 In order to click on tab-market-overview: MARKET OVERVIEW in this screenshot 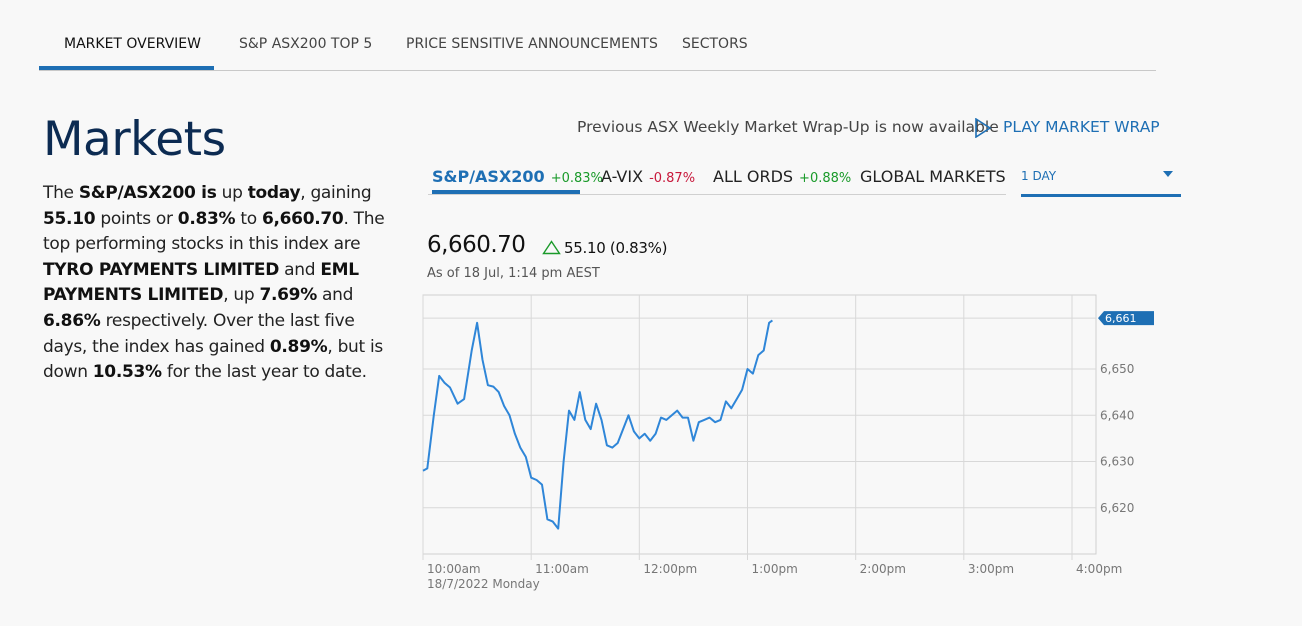, I will do `click(132, 44)`.